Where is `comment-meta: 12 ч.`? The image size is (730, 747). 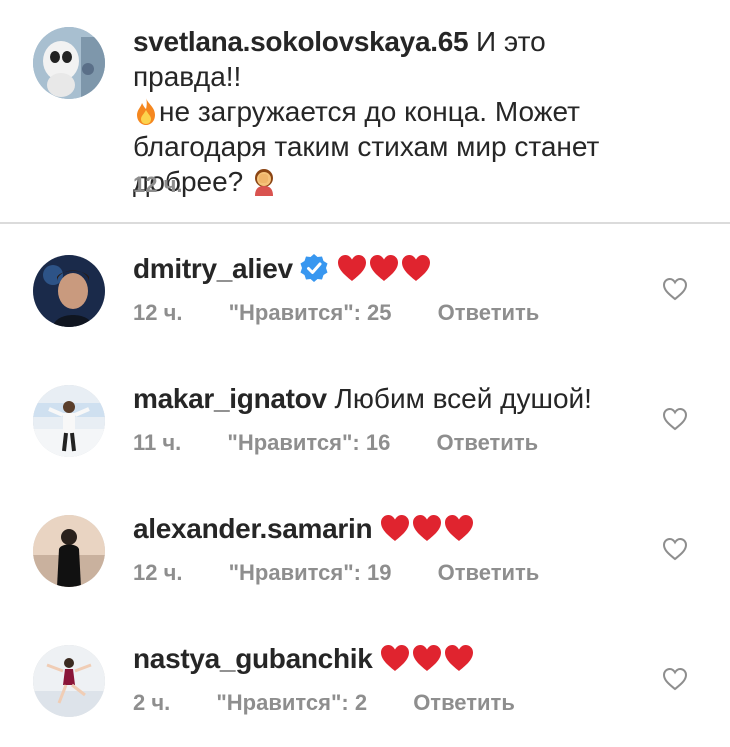
comment-meta: 12 ч. is located at coordinates (157, 185).